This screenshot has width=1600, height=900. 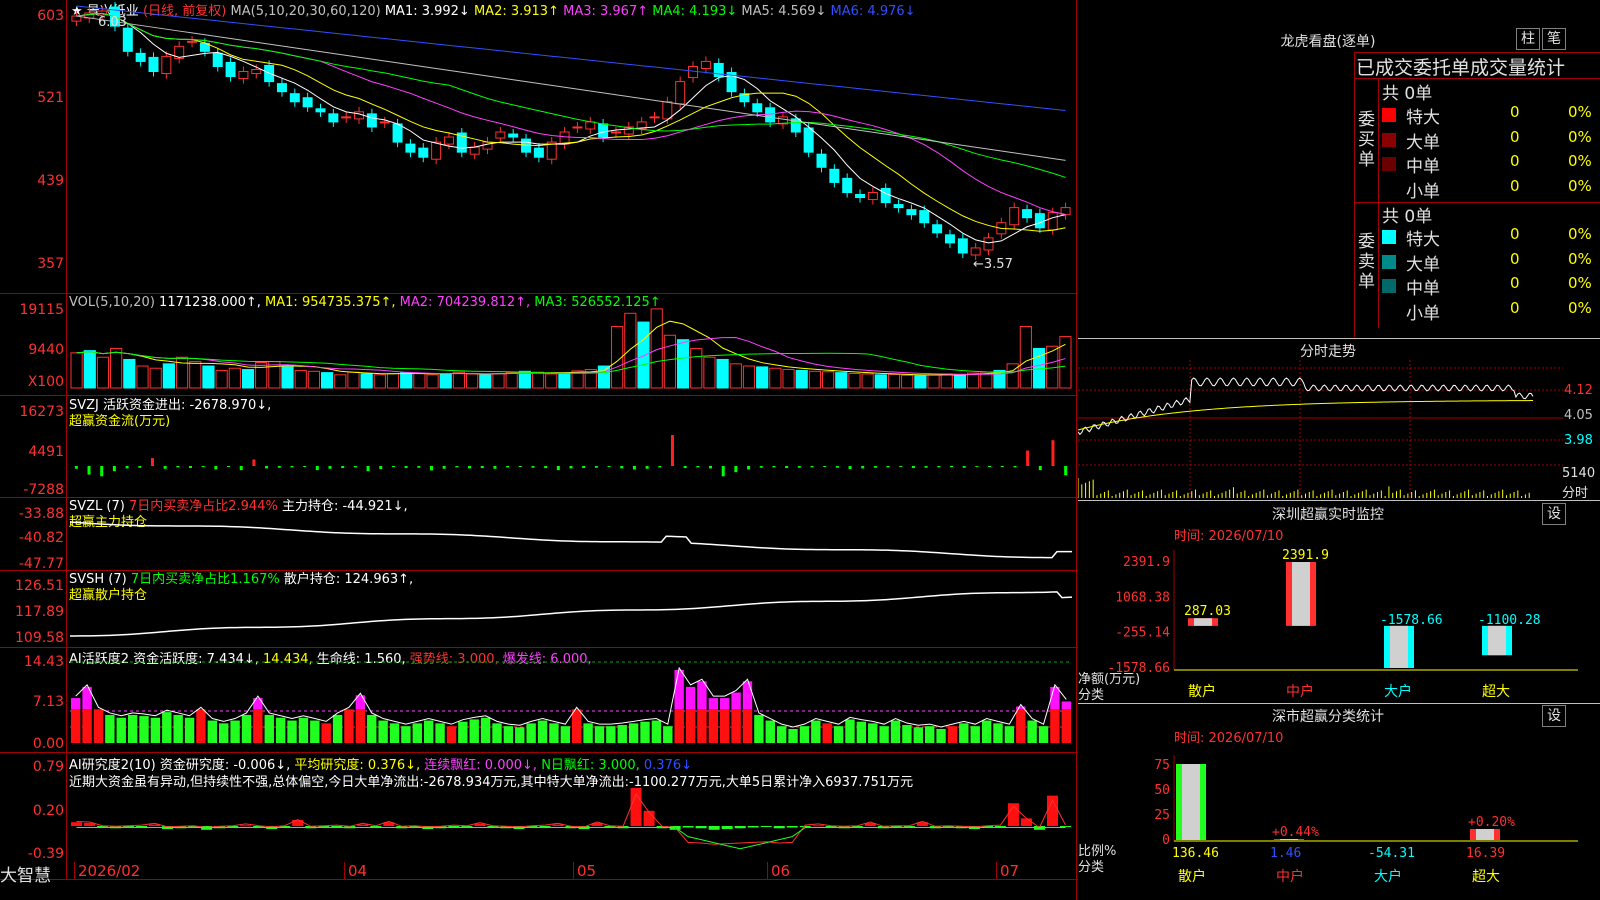 I want to click on monitor-y-label: 2391.9, so click(x=1146, y=562).